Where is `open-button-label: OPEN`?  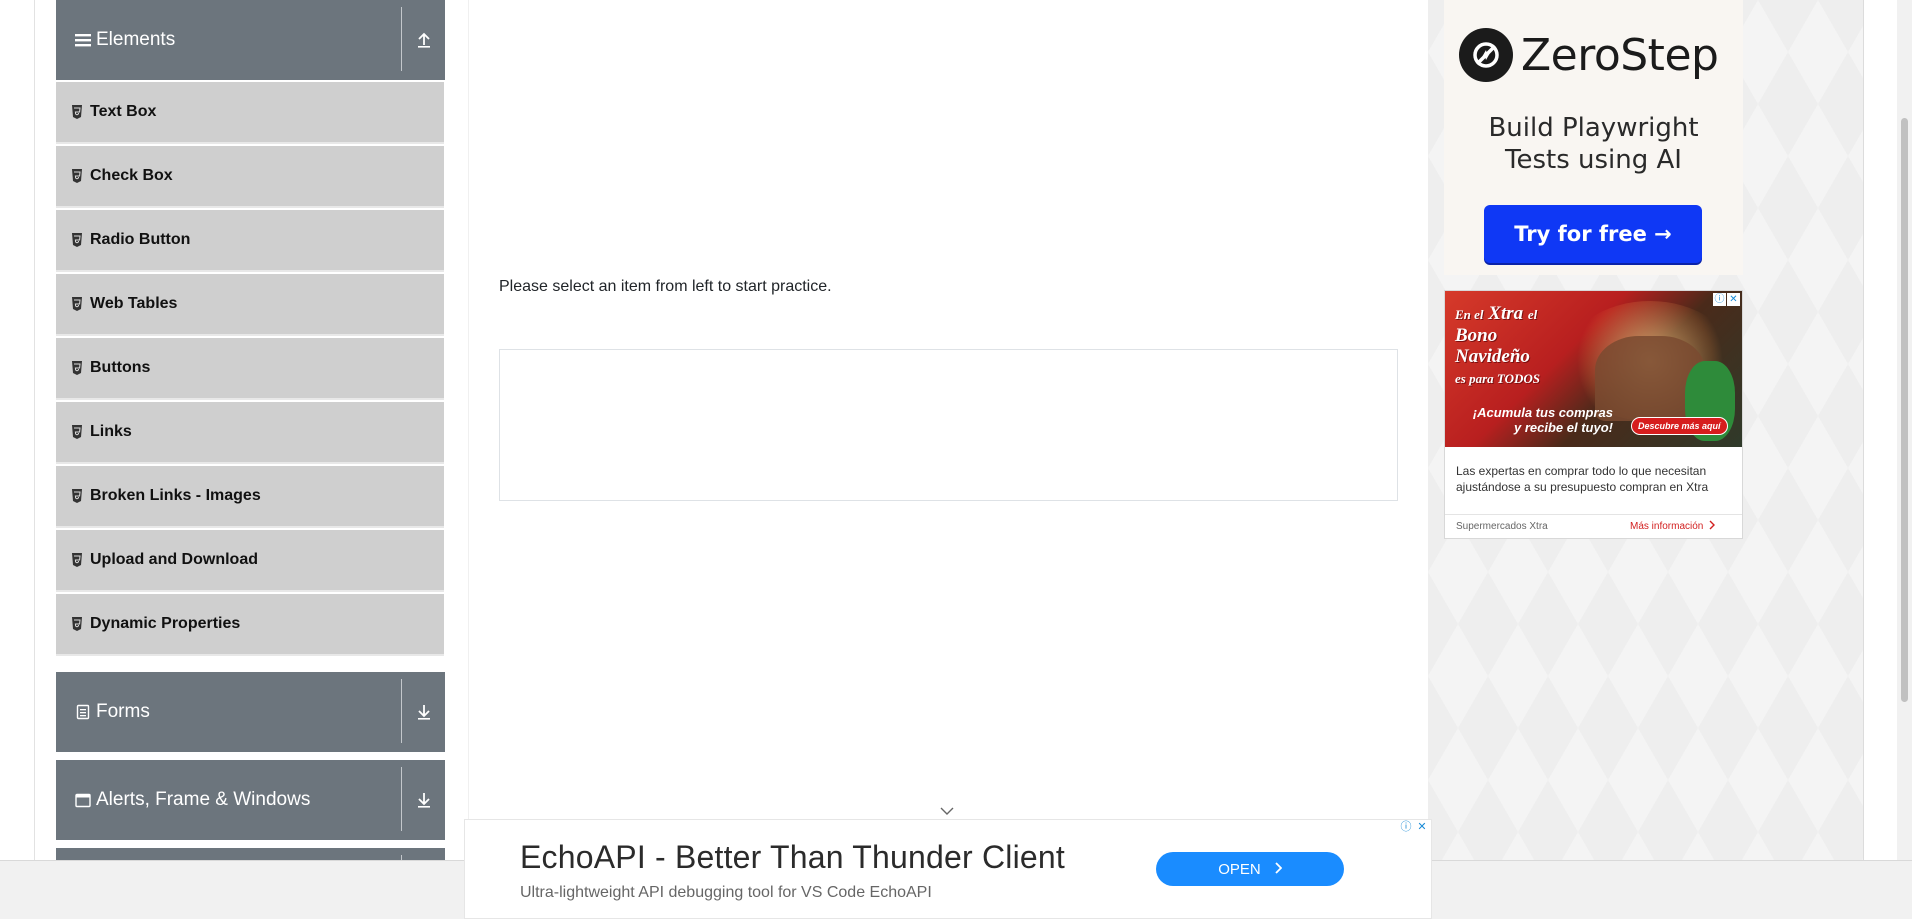 open-button-label: OPEN is located at coordinates (1239, 869).